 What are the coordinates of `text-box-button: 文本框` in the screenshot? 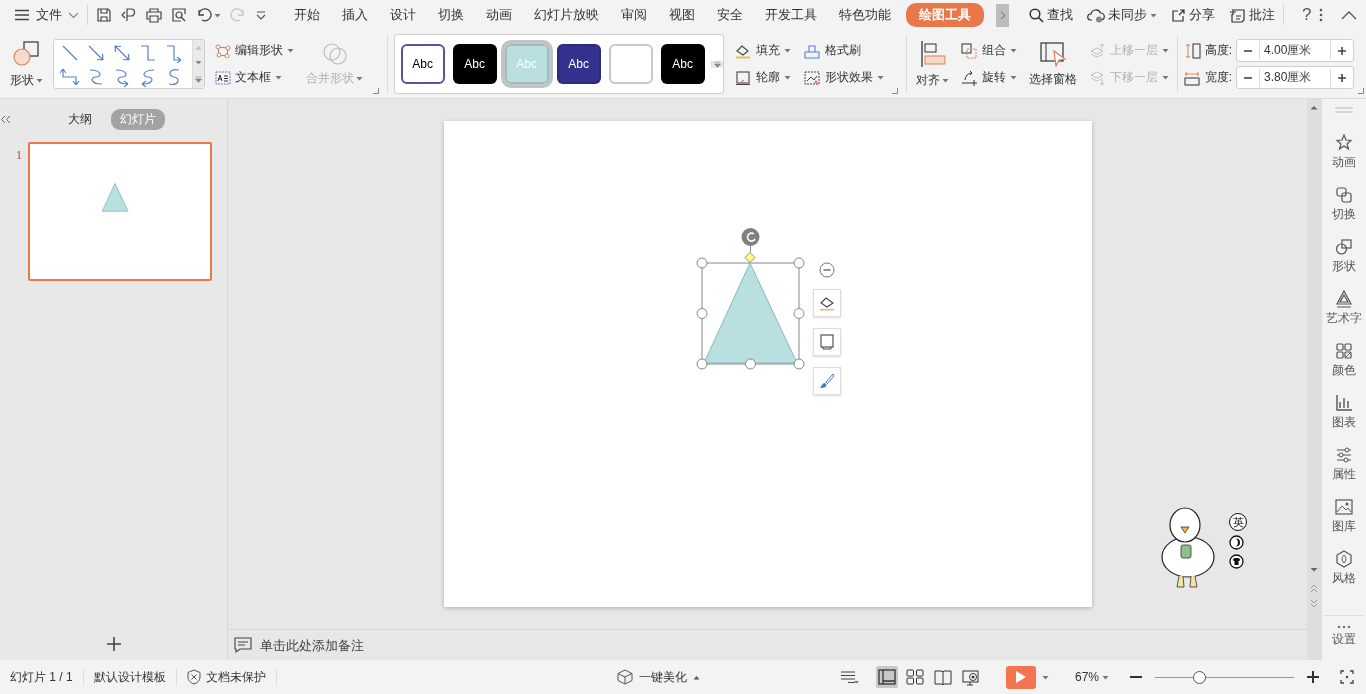 It's located at (254, 77).